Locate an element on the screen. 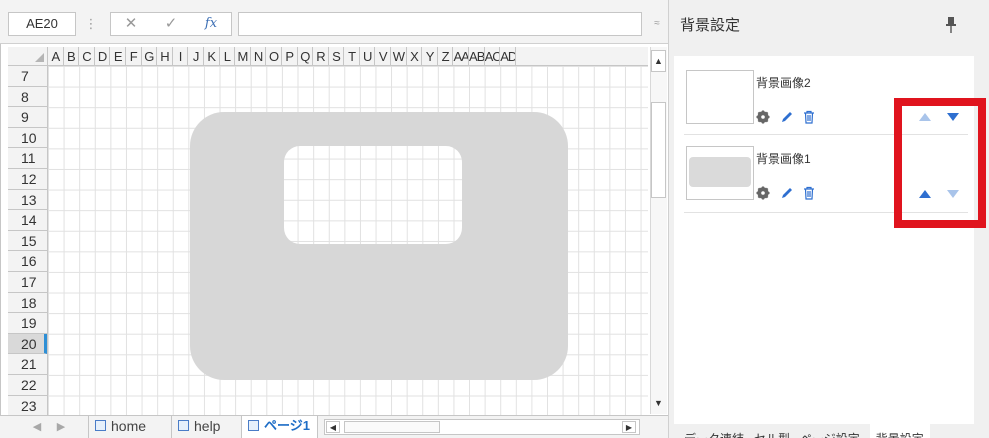 The height and width of the screenshot is (438, 989). sheet-tab-label: home is located at coordinates (129, 426).